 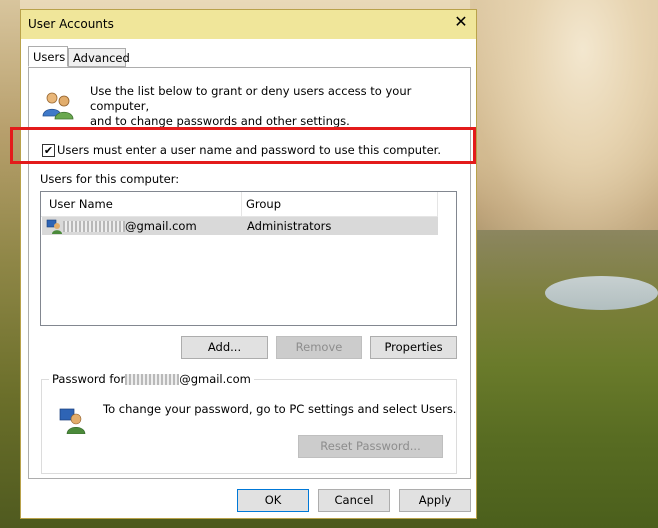 What do you see at coordinates (99, 57) in the screenshot?
I see `tab-advanced: Advanced` at bounding box center [99, 57].